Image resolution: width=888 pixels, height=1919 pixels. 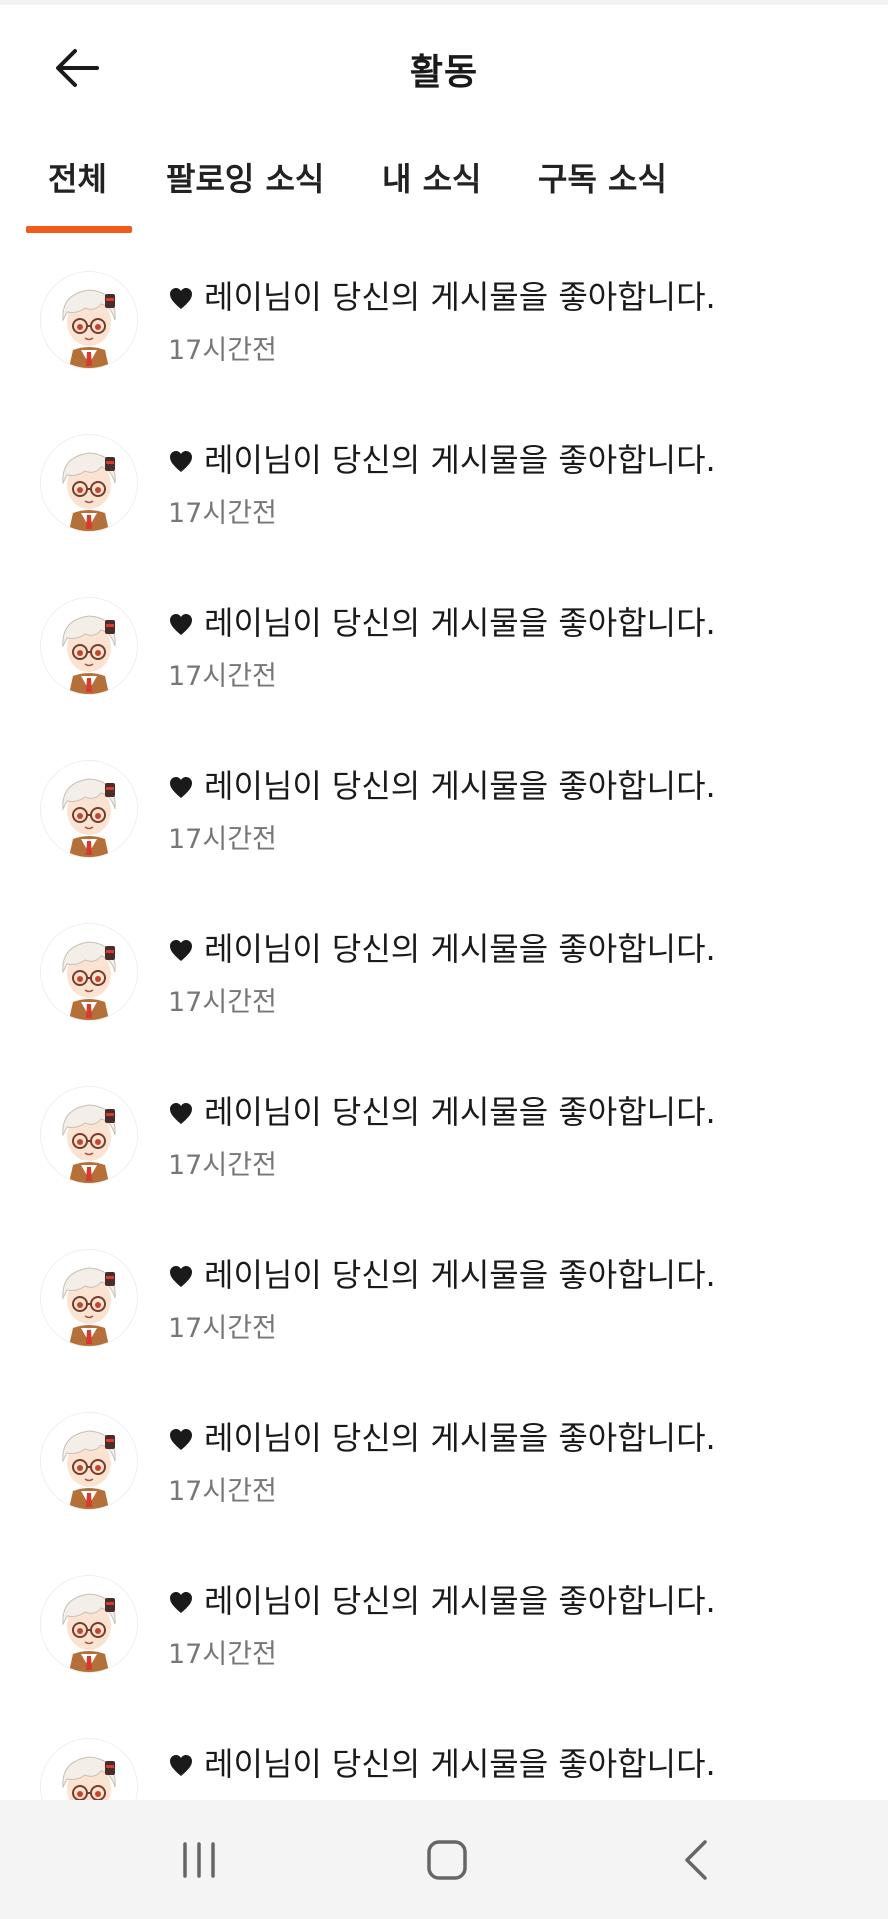 I want to click on recent-apps-icon, so click(x=199, y=1860).